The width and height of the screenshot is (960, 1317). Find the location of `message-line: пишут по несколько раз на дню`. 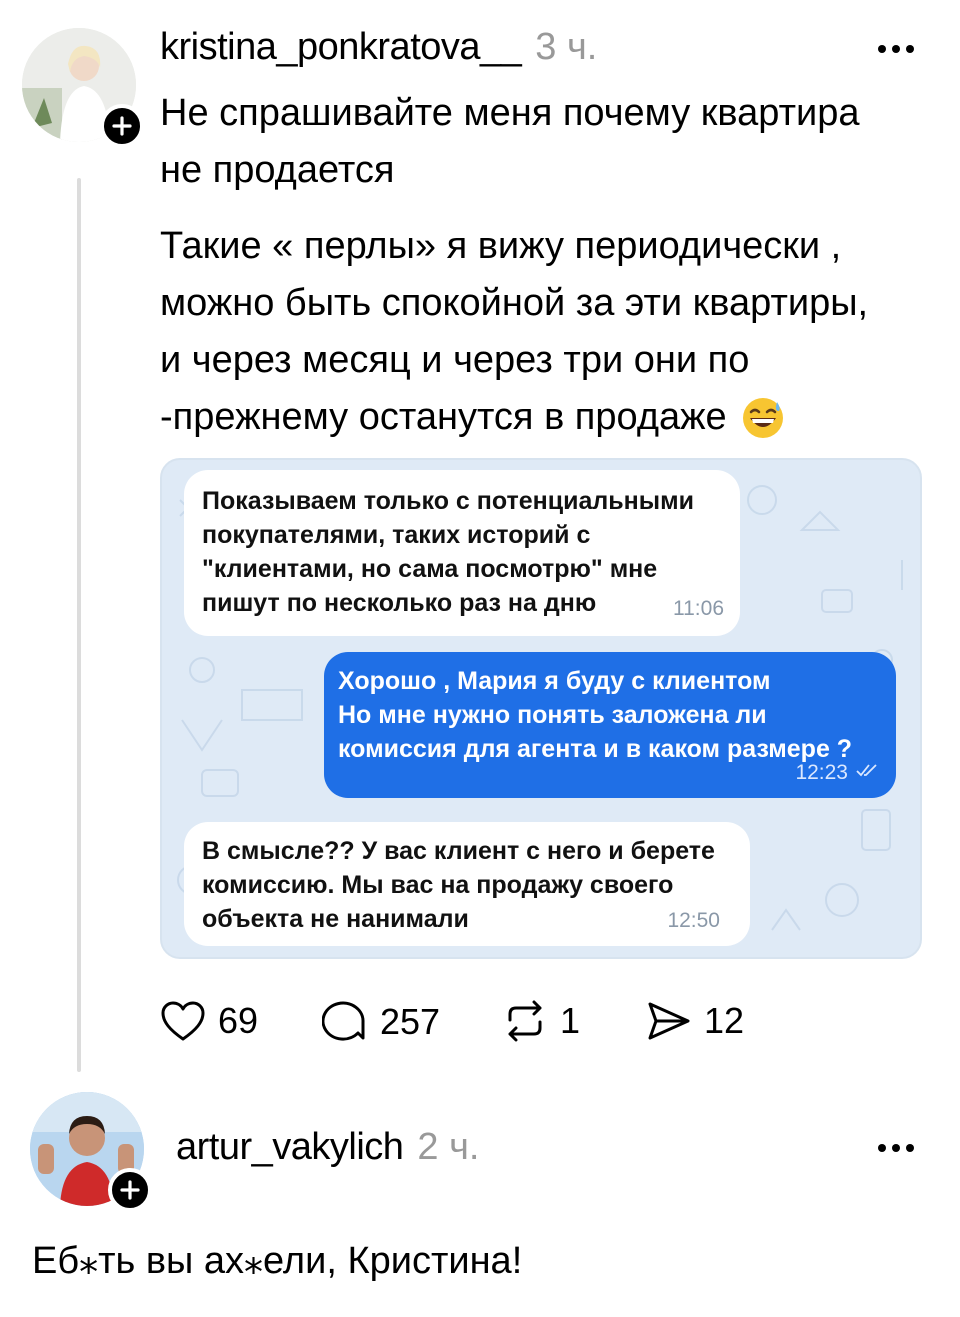

message-line: пишут по несколько раз на дню is located at coordinates (399, 603).